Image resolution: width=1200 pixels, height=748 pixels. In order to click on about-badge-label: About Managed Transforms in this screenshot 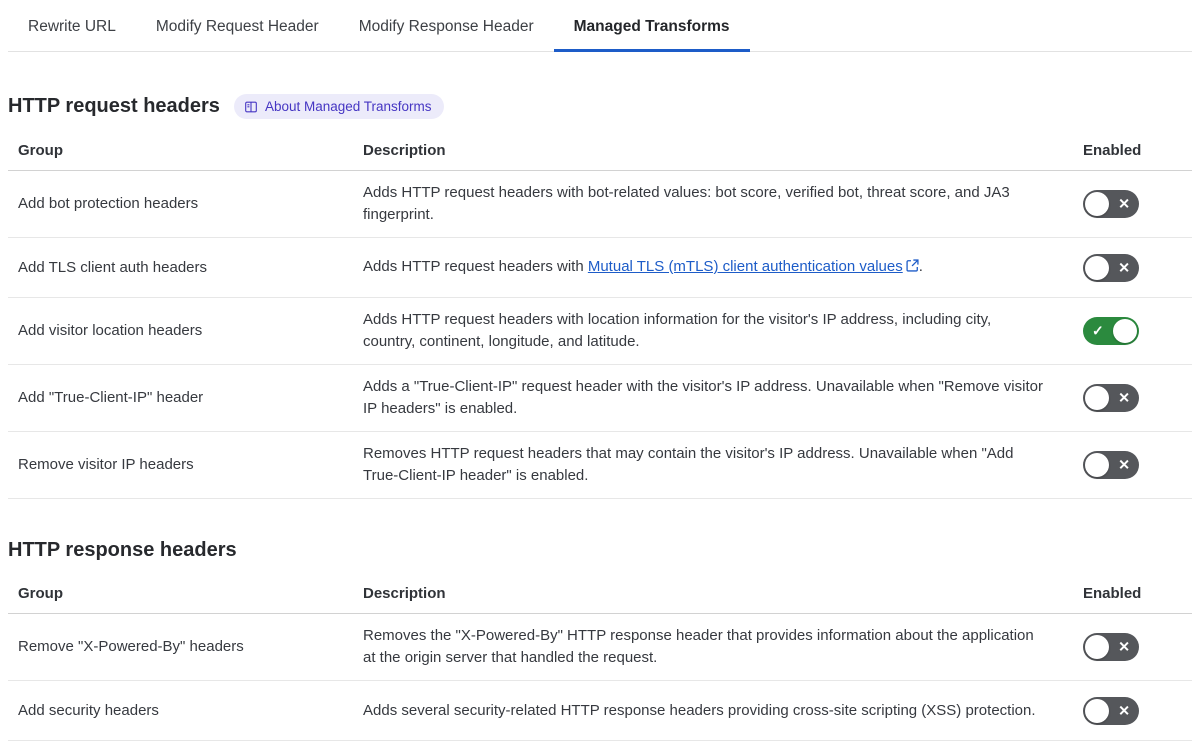, I will do `click(348, 106)`.